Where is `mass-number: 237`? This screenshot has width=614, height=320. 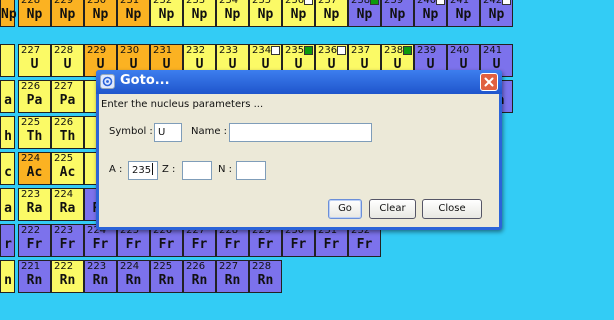
mass-number: 237 is located at coordinates (361, 50).